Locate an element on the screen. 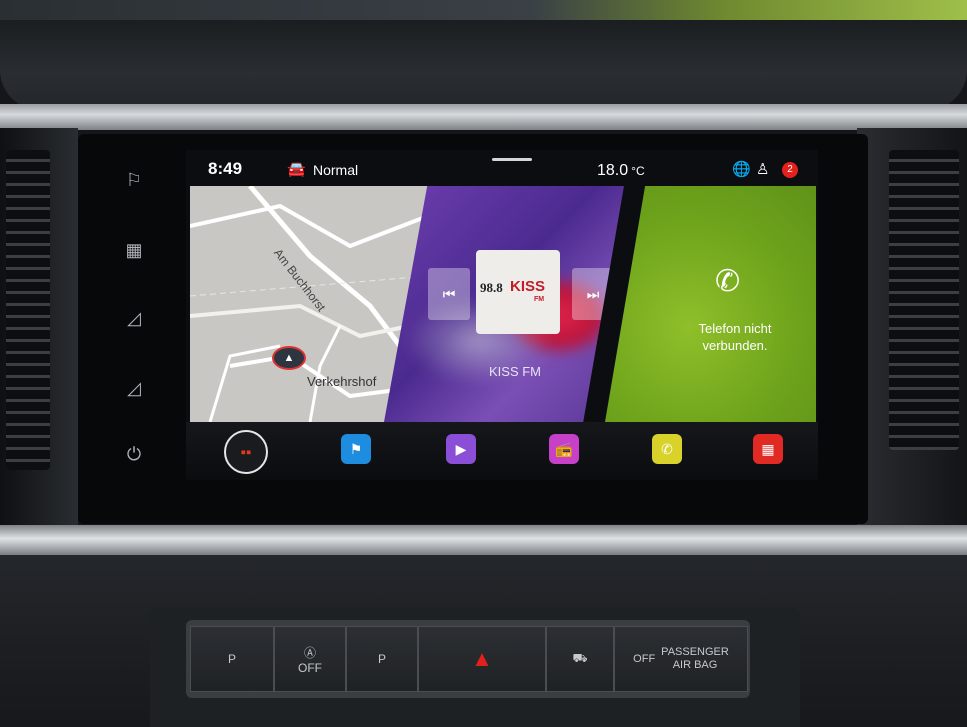 This screenshot has height=727, width=967. car-settings-icon: ▦ is located at coordinates (768, 449).